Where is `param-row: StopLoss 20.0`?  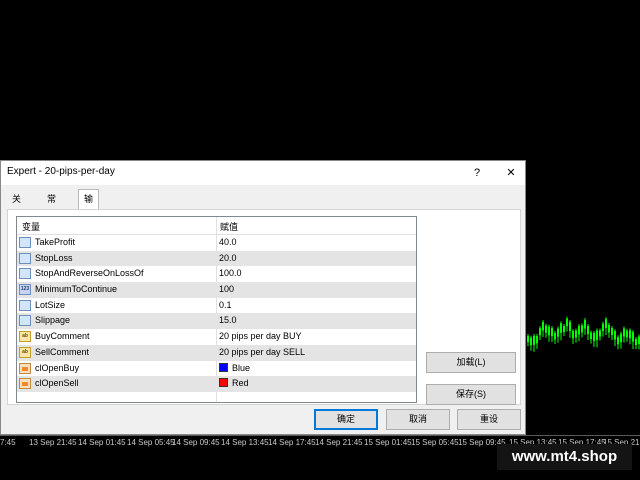
param-row: StopLoss 20.0 is located at coordinates (216, 258).